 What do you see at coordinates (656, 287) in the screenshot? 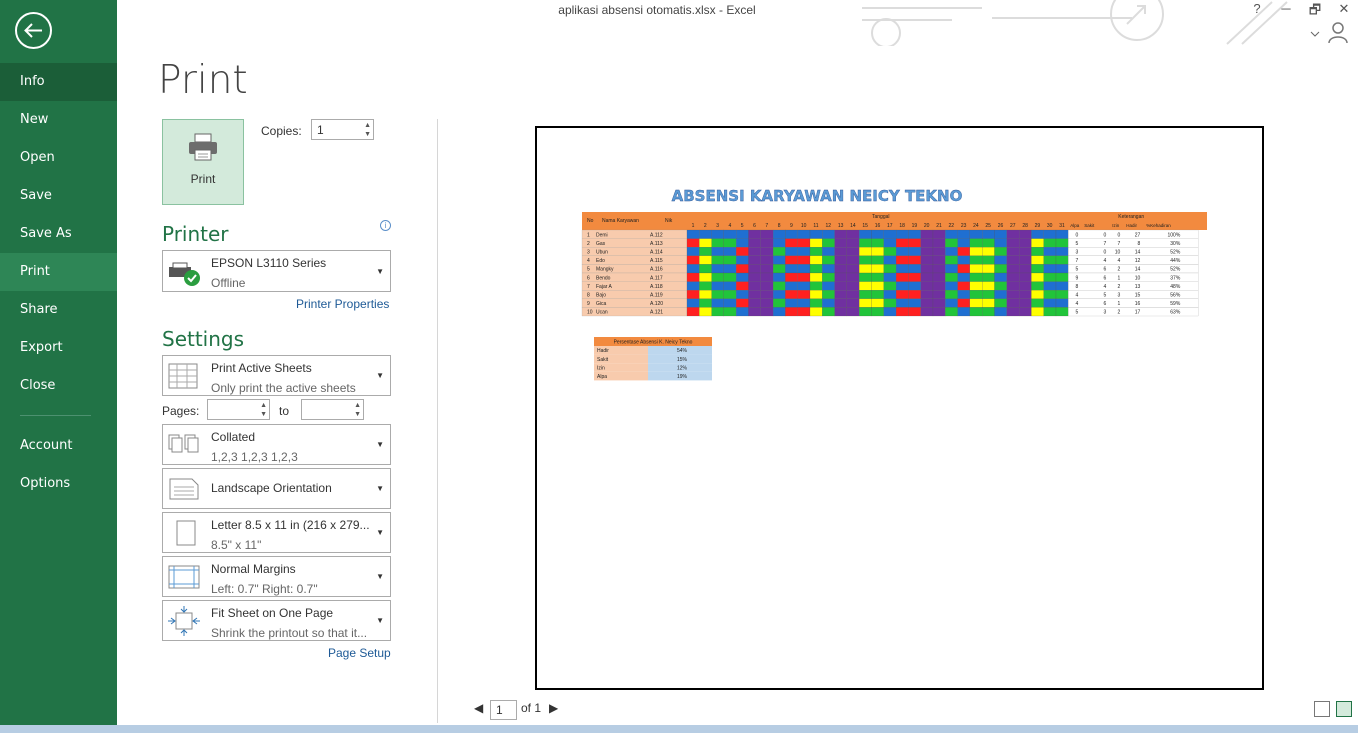
I see `row-nik: A.118` at bounding box center [656, 287].